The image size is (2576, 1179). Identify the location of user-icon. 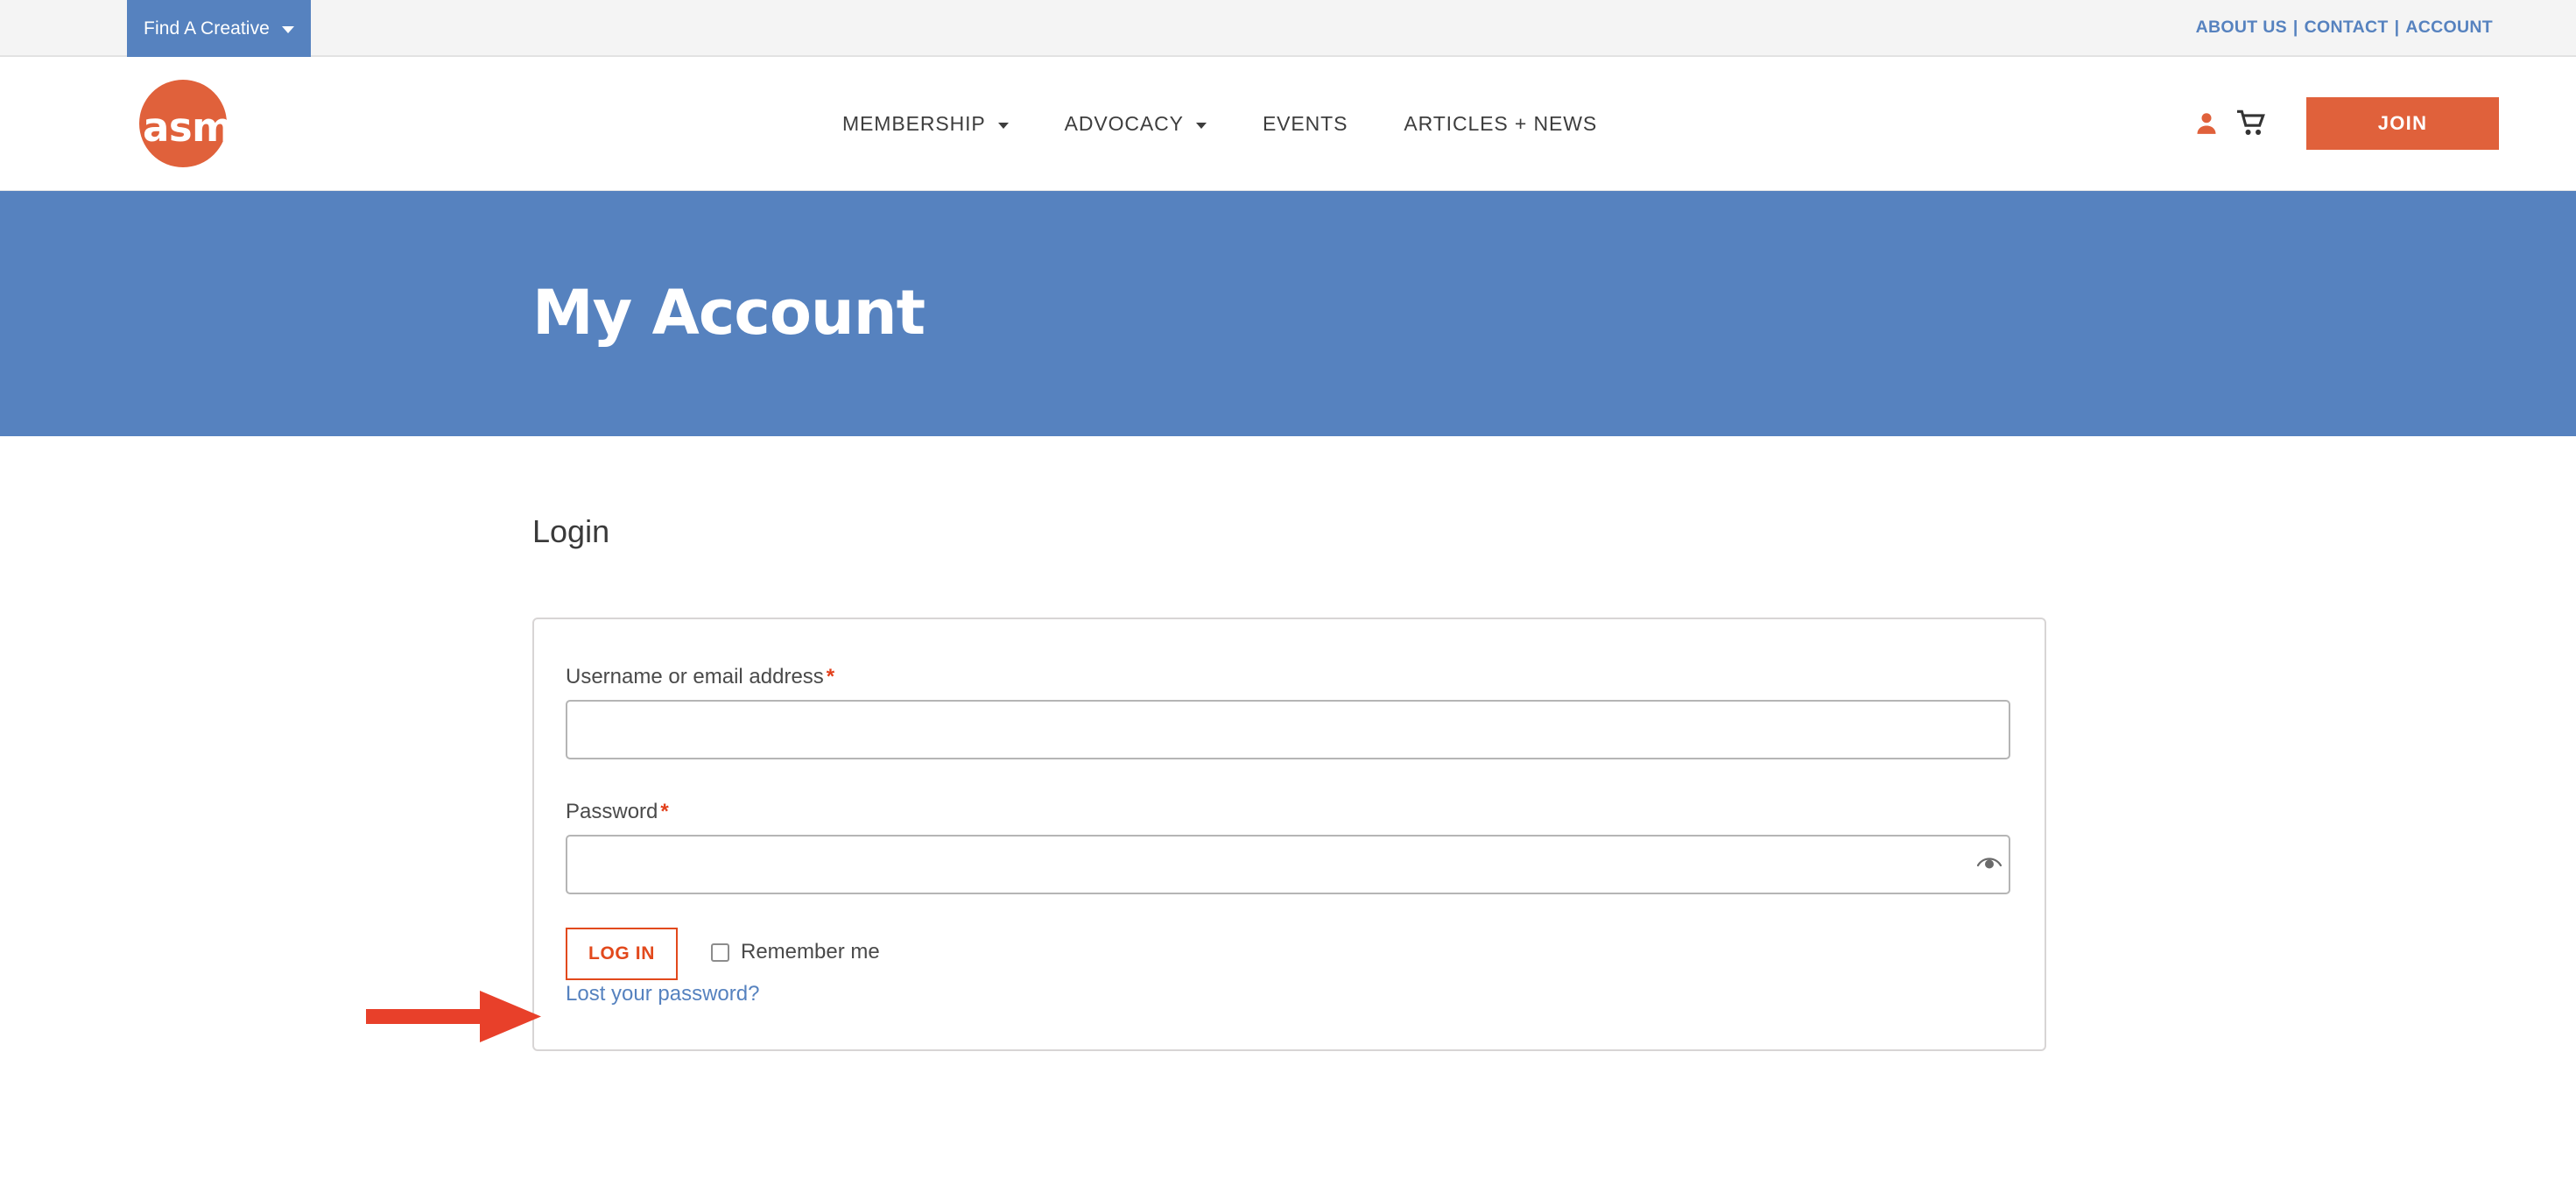
(2206, 124).